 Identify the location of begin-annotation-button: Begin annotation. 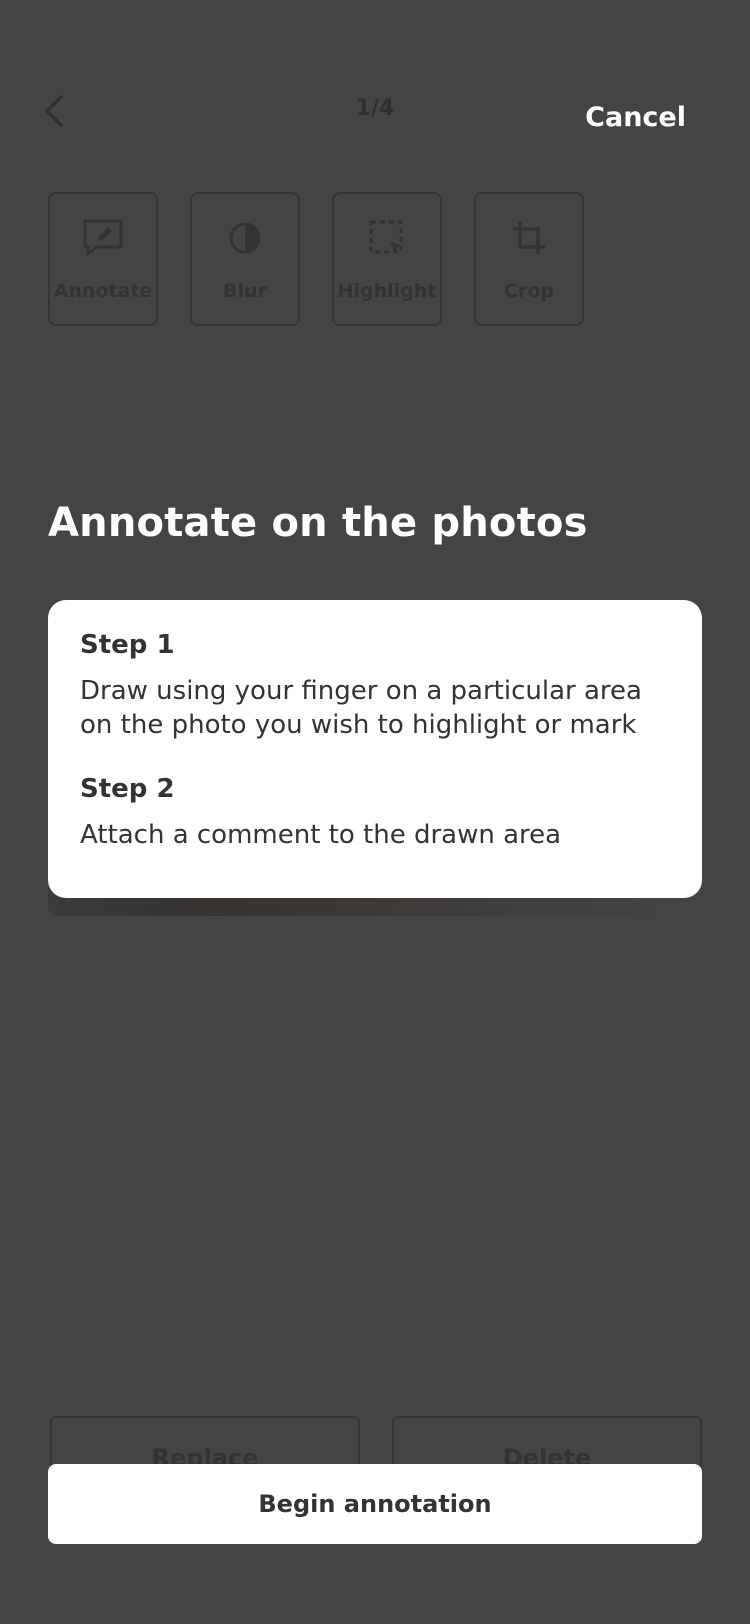
(375, 1504).